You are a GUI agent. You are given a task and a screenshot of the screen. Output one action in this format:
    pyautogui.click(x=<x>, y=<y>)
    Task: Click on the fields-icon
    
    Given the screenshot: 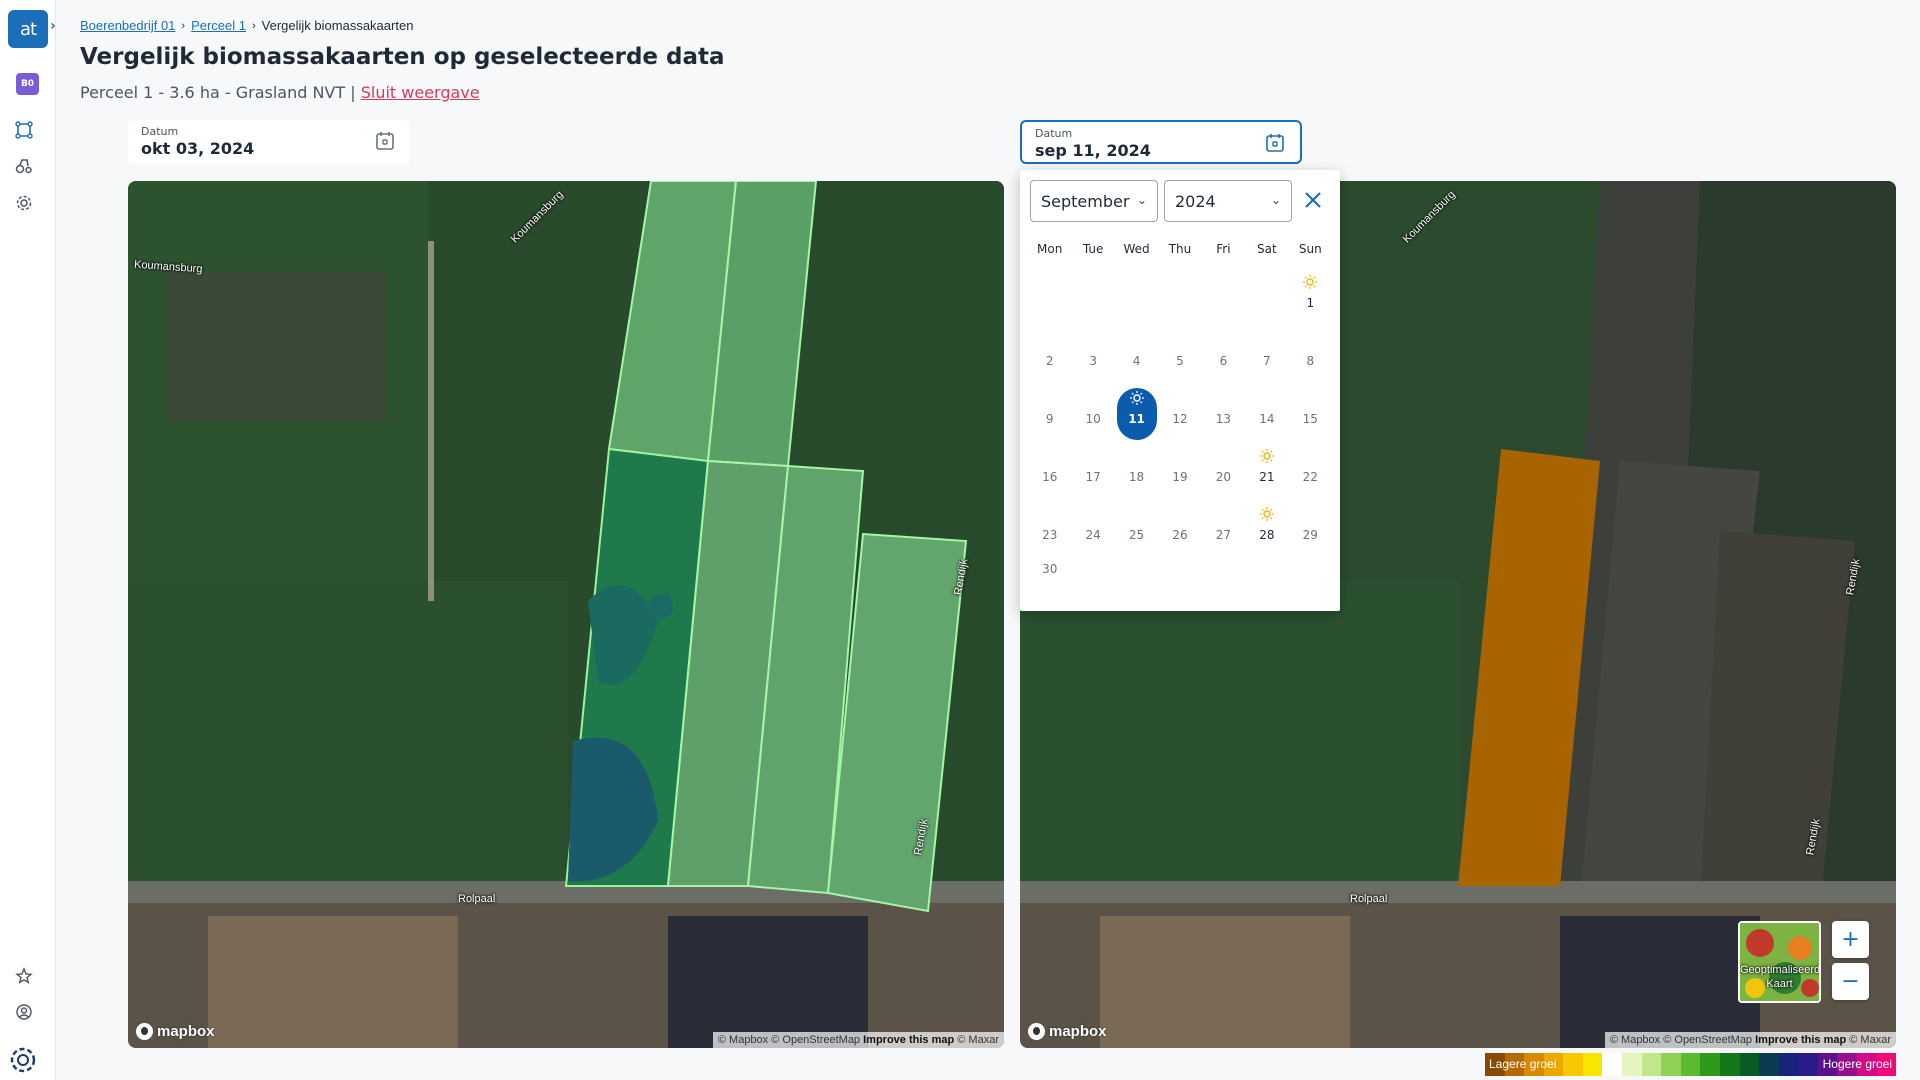 What is the action you would take?
    pyautogui.click(x=24, y=130)
    